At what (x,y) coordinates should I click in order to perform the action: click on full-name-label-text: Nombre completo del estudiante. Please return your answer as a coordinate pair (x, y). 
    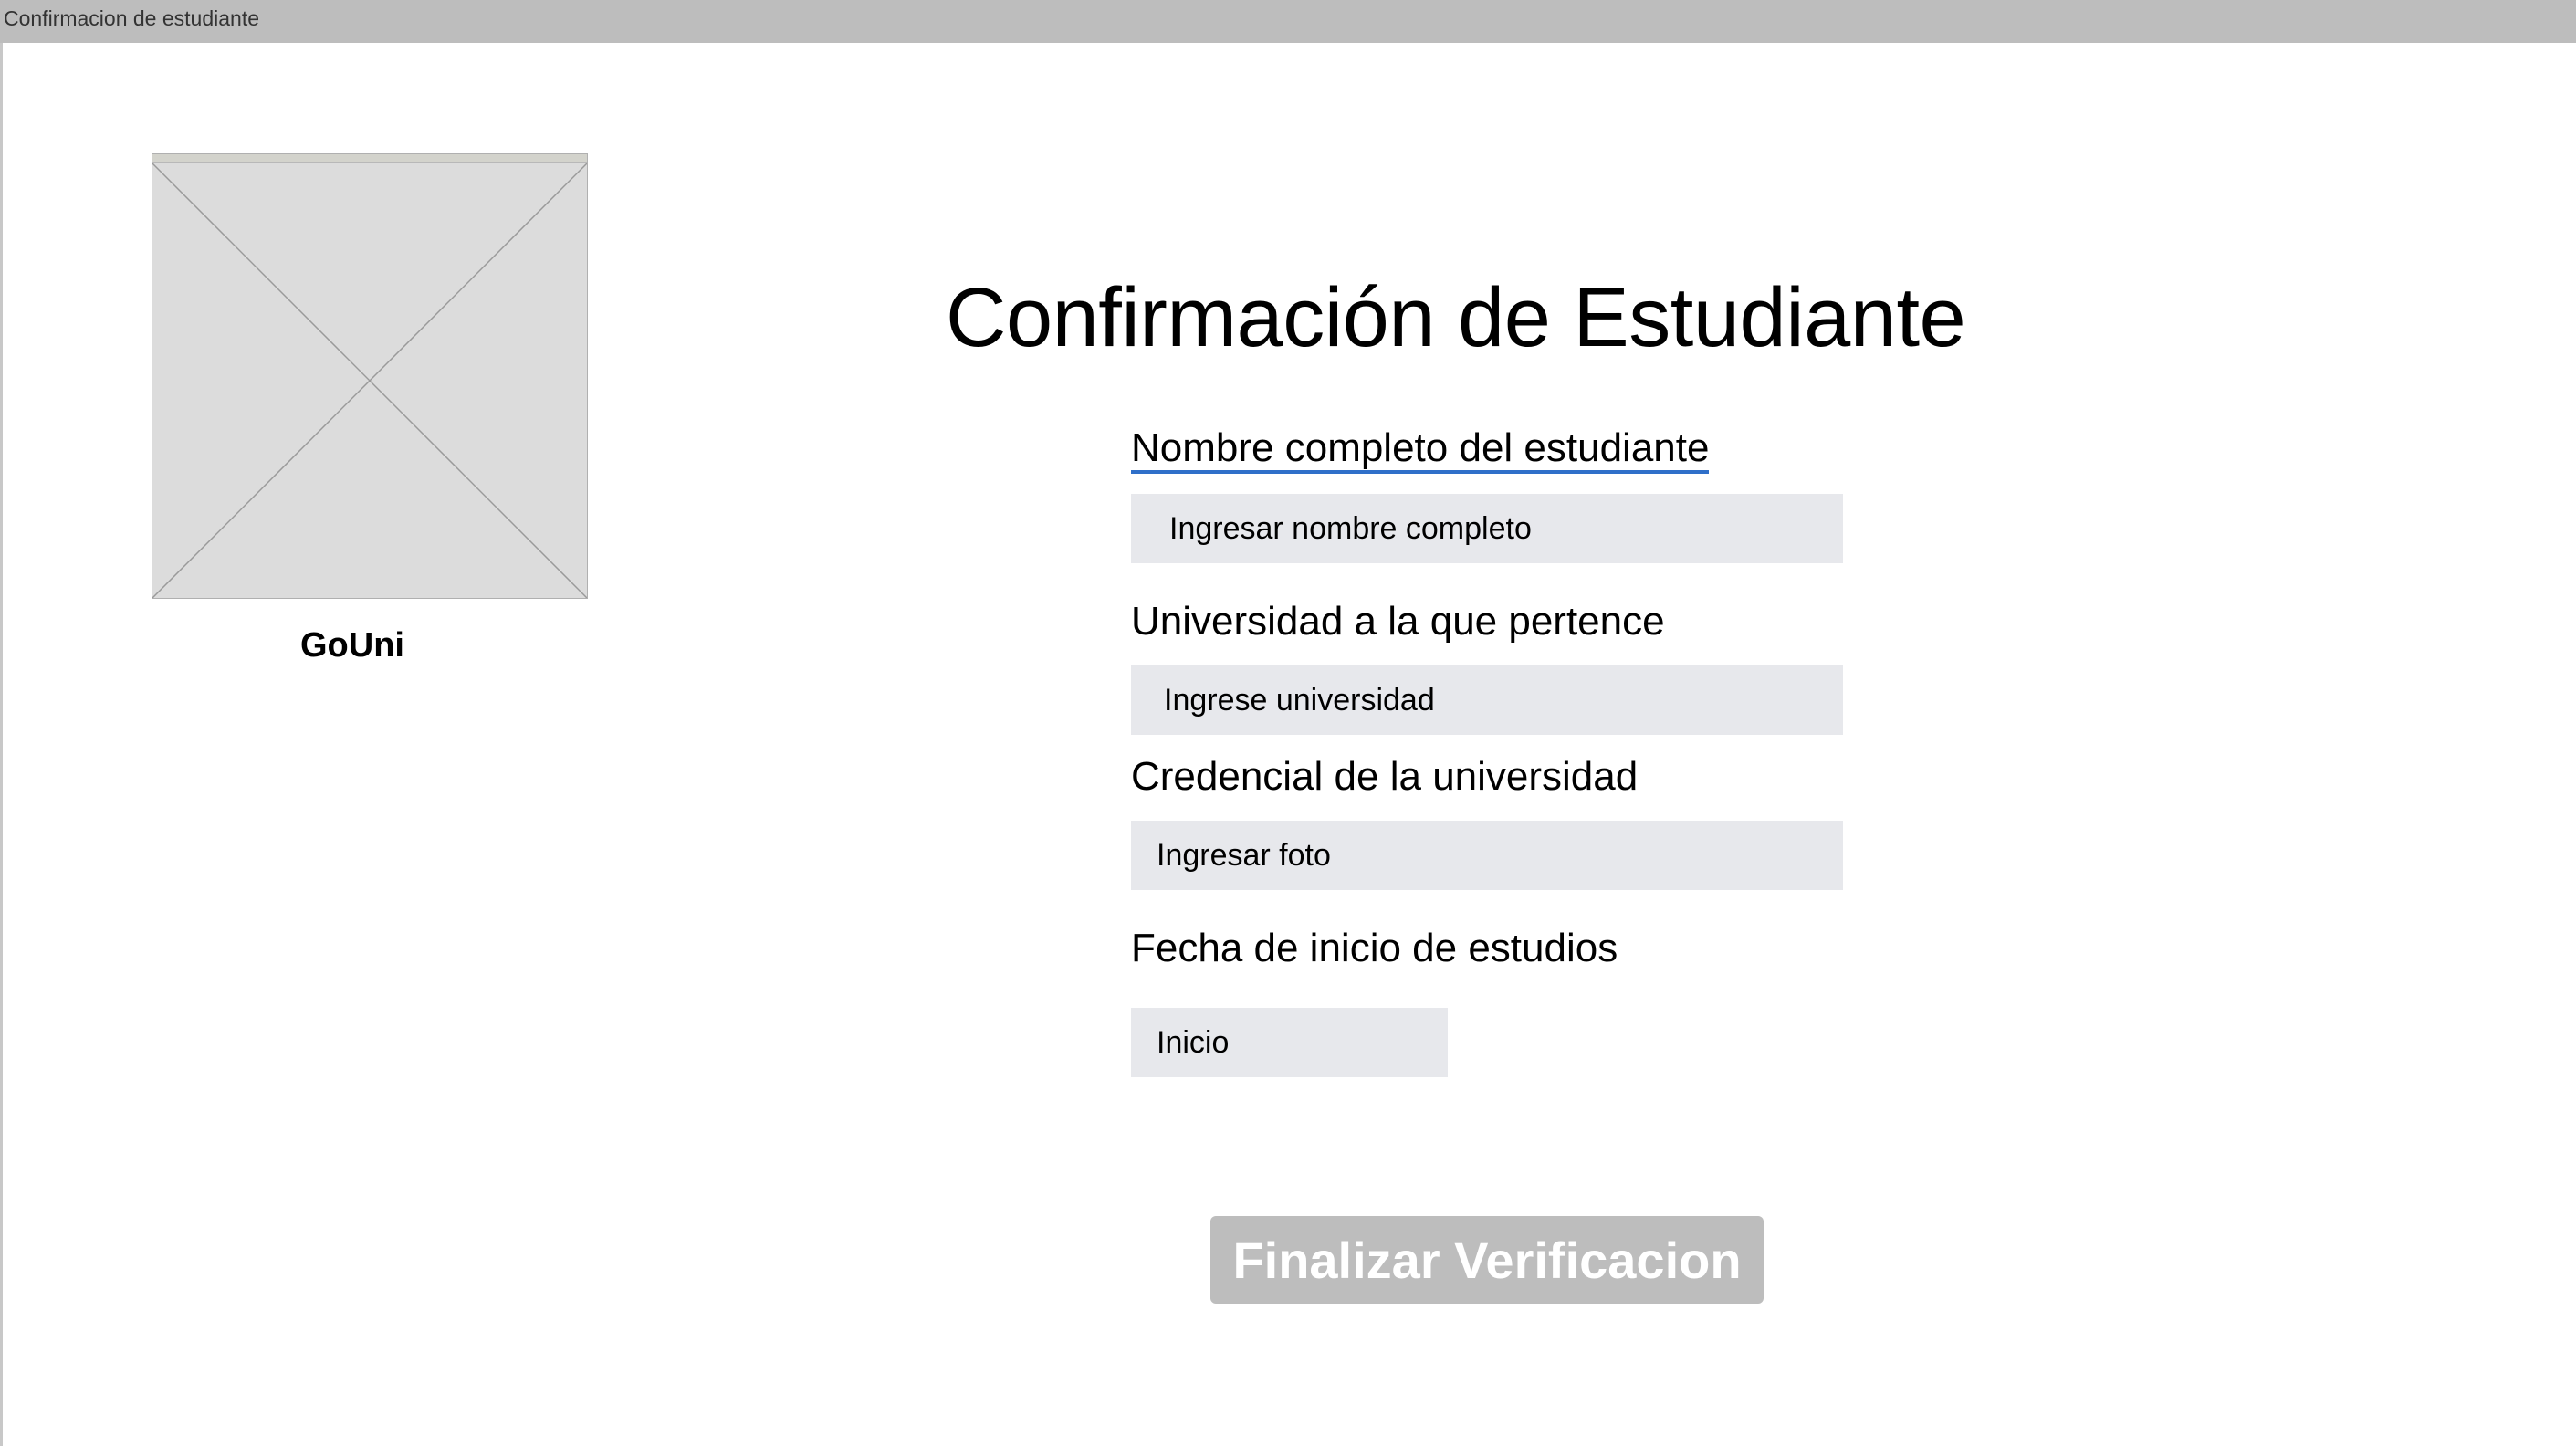
    Looking at the image, I should click on (1421, 450).